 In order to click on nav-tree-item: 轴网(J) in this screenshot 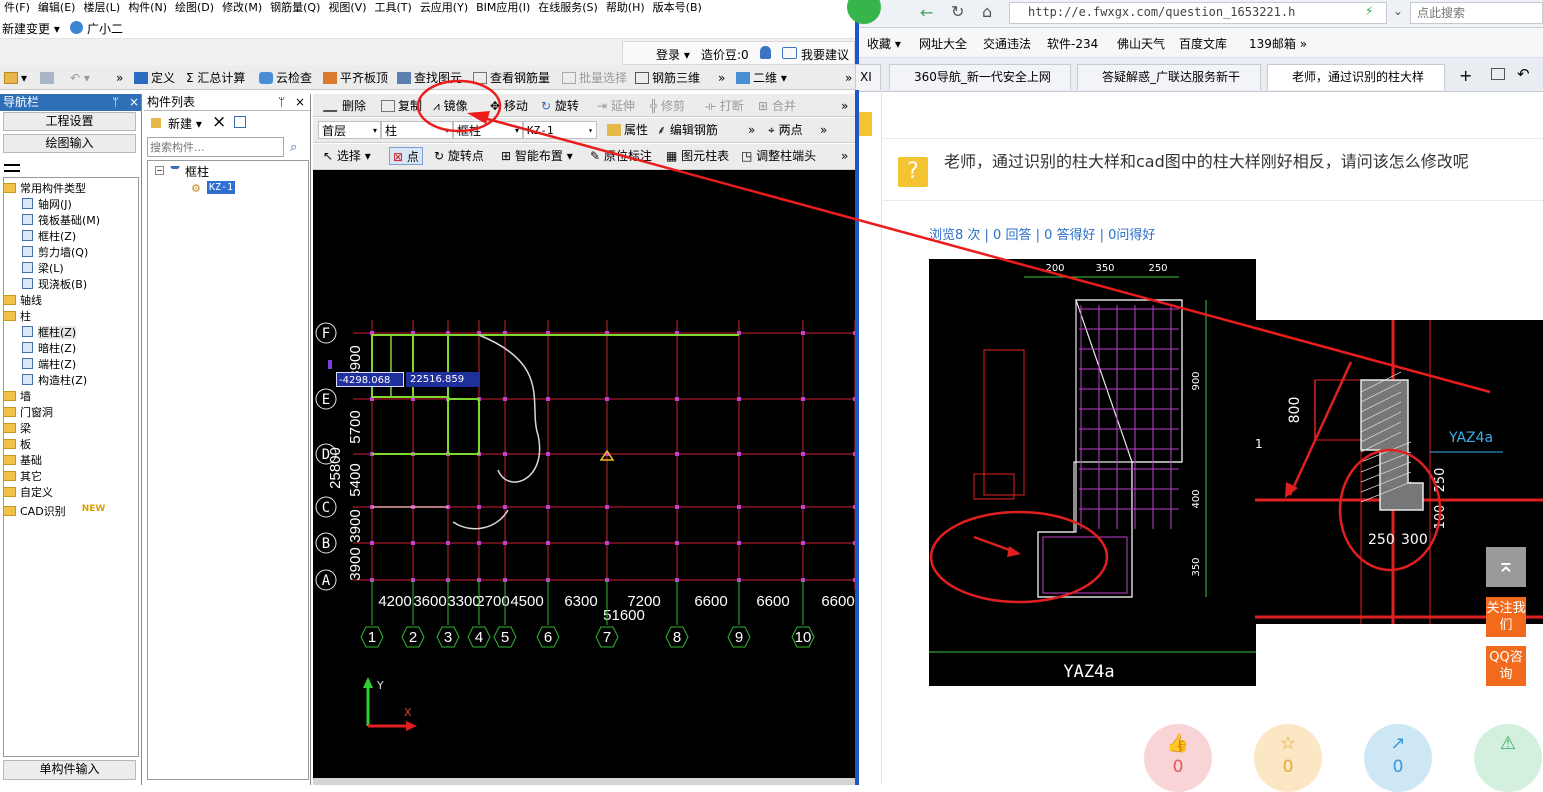, I will do `click(47, 205)`.